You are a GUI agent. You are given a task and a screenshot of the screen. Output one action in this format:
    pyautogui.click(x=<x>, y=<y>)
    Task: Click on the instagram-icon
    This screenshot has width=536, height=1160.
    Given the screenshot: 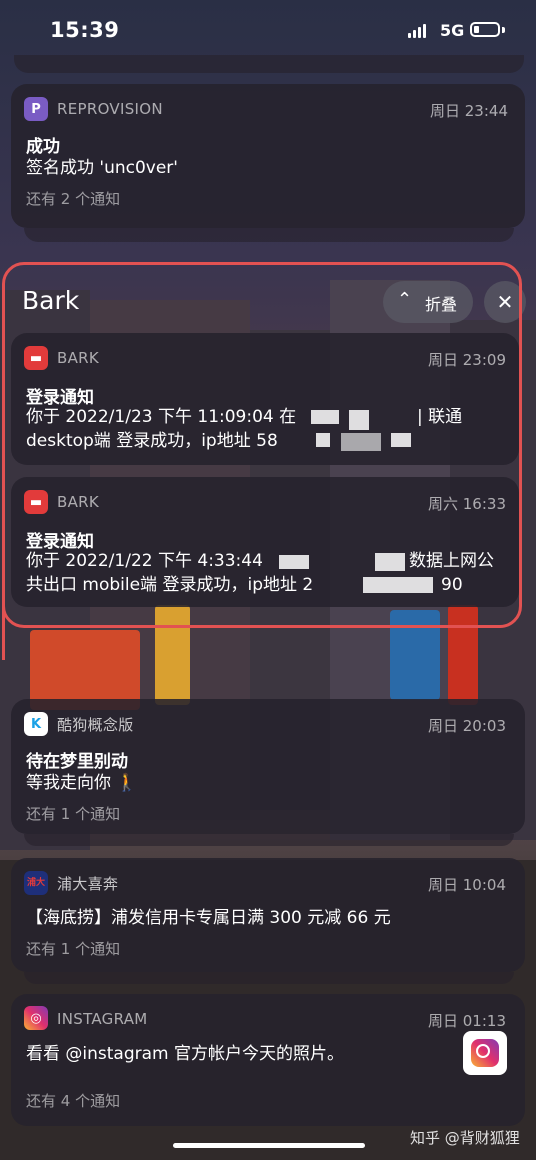 What is the action you would take?
    pyautogui.click(x=485, y=1053)
    